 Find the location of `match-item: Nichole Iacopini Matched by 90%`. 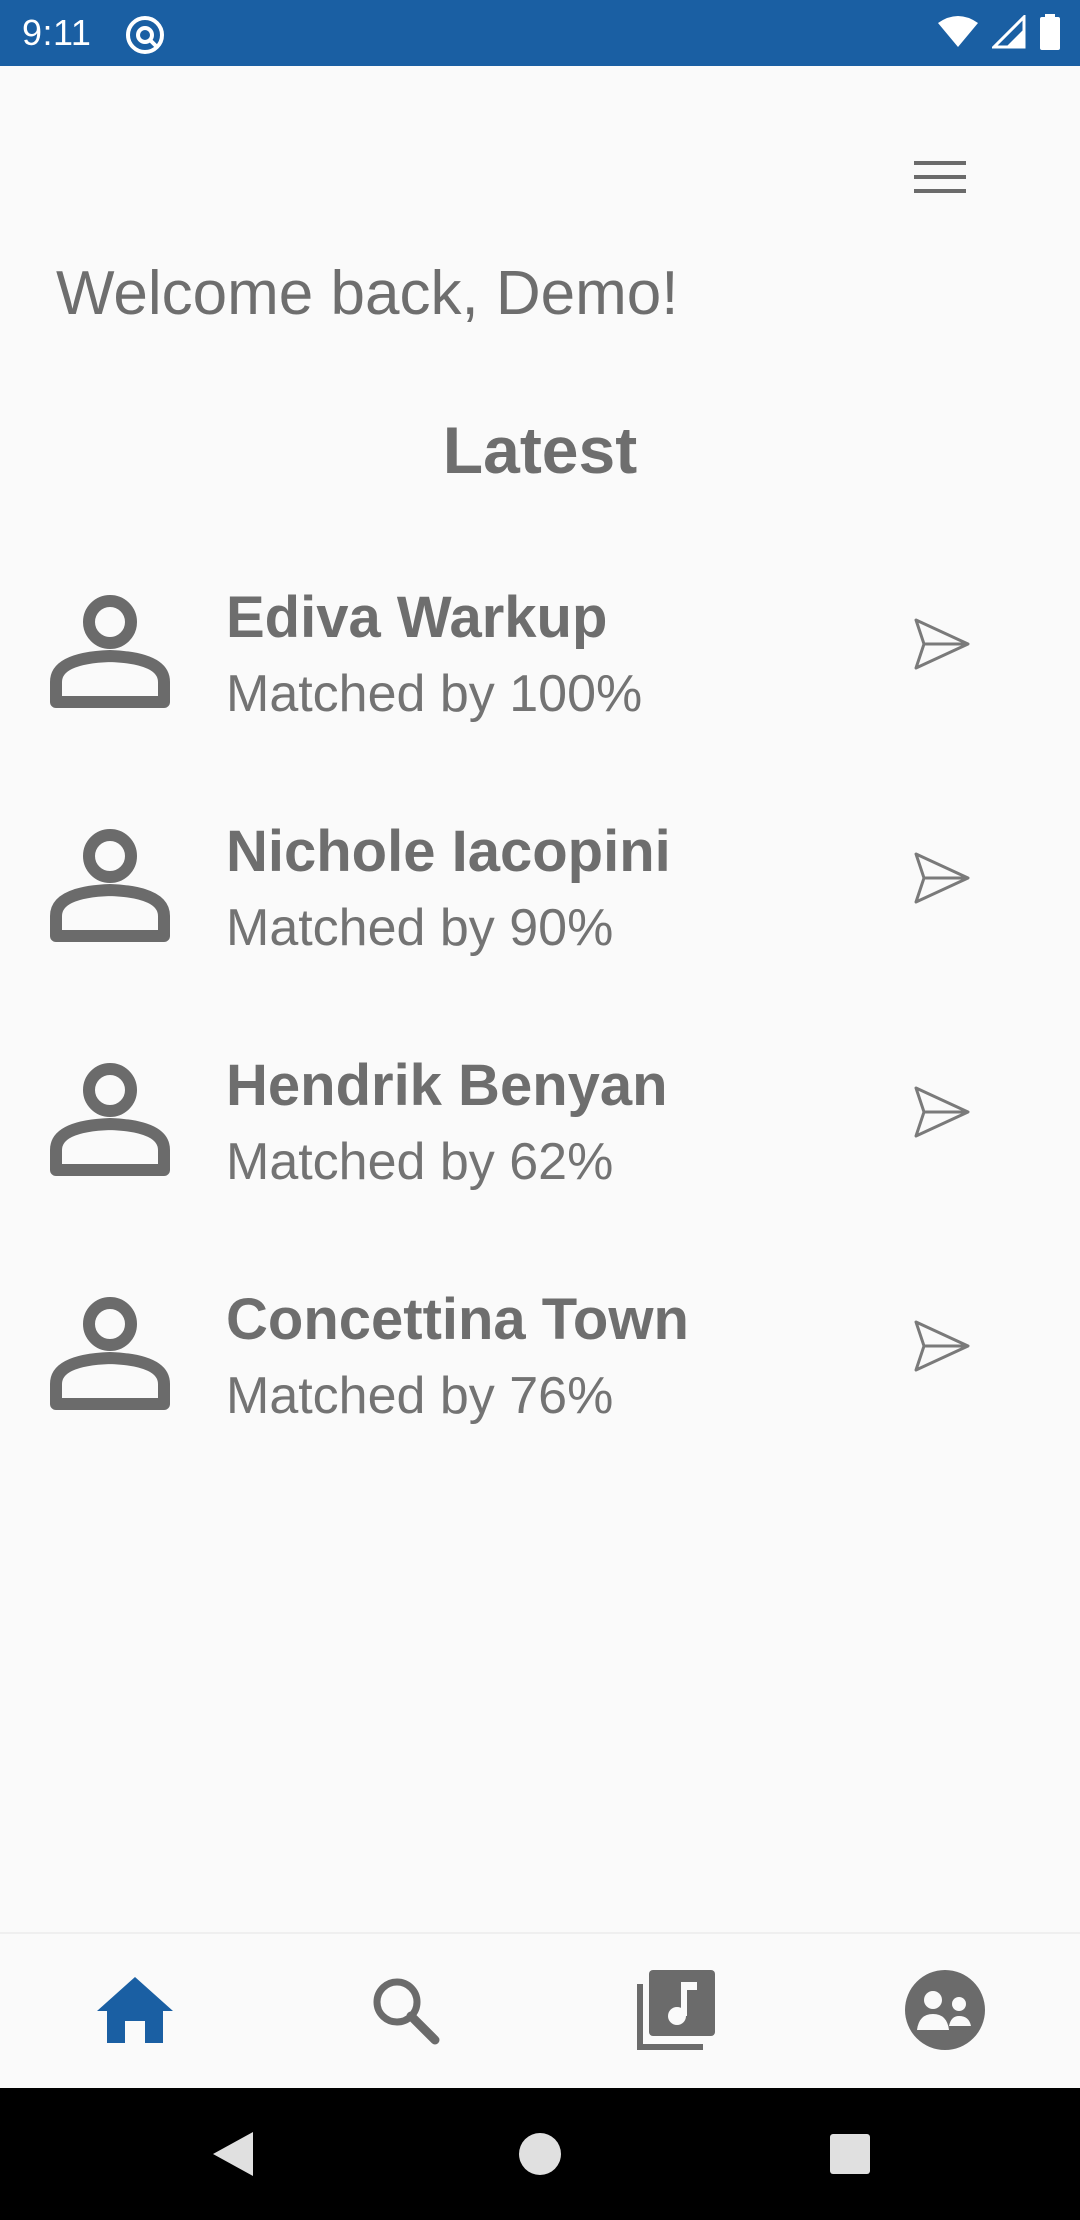

match-item: Nichole Iacopini Matched by 90% is located at coordinates (540, 911).